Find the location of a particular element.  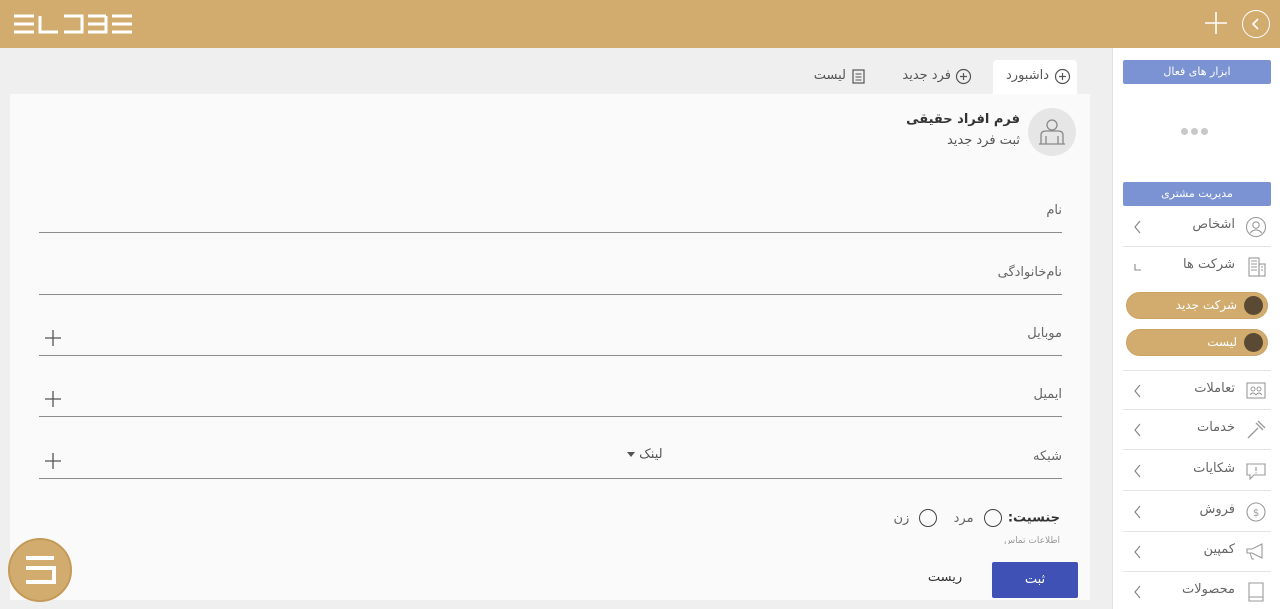

gender-radio-female is located at coordinates (928, 518).